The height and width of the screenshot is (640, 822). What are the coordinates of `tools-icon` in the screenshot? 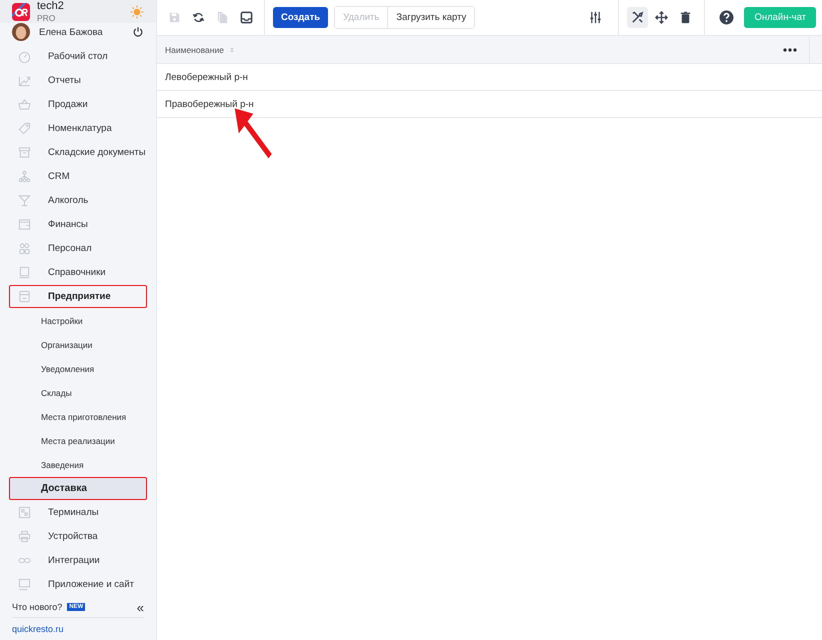 It's located at (637, 17).